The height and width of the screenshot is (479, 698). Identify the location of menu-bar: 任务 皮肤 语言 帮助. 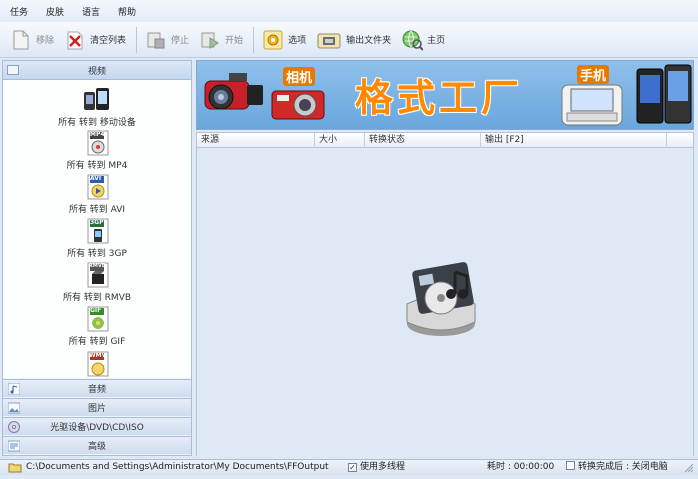
(349, 11).